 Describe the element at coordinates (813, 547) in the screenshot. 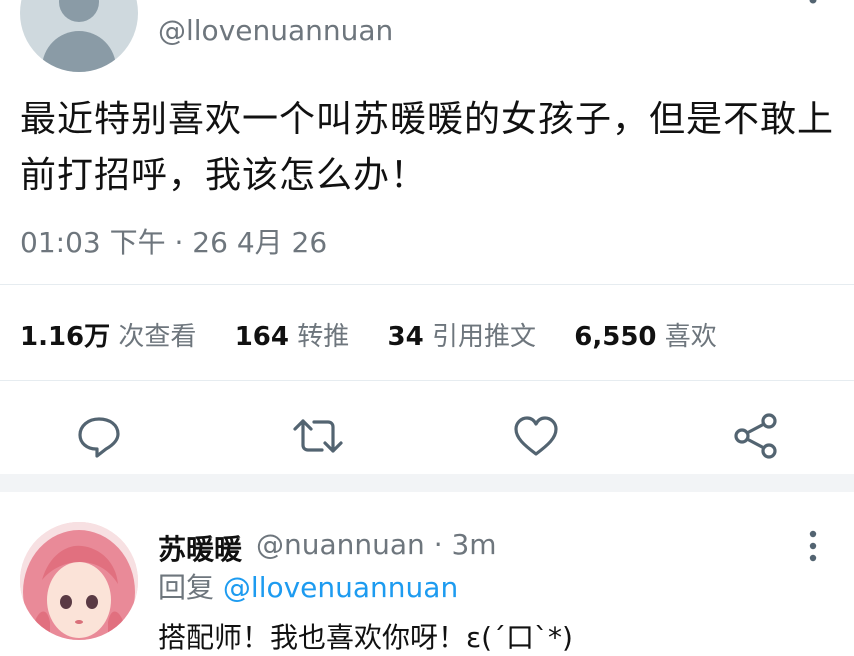

I see `reply-more-options-icon` at that location.